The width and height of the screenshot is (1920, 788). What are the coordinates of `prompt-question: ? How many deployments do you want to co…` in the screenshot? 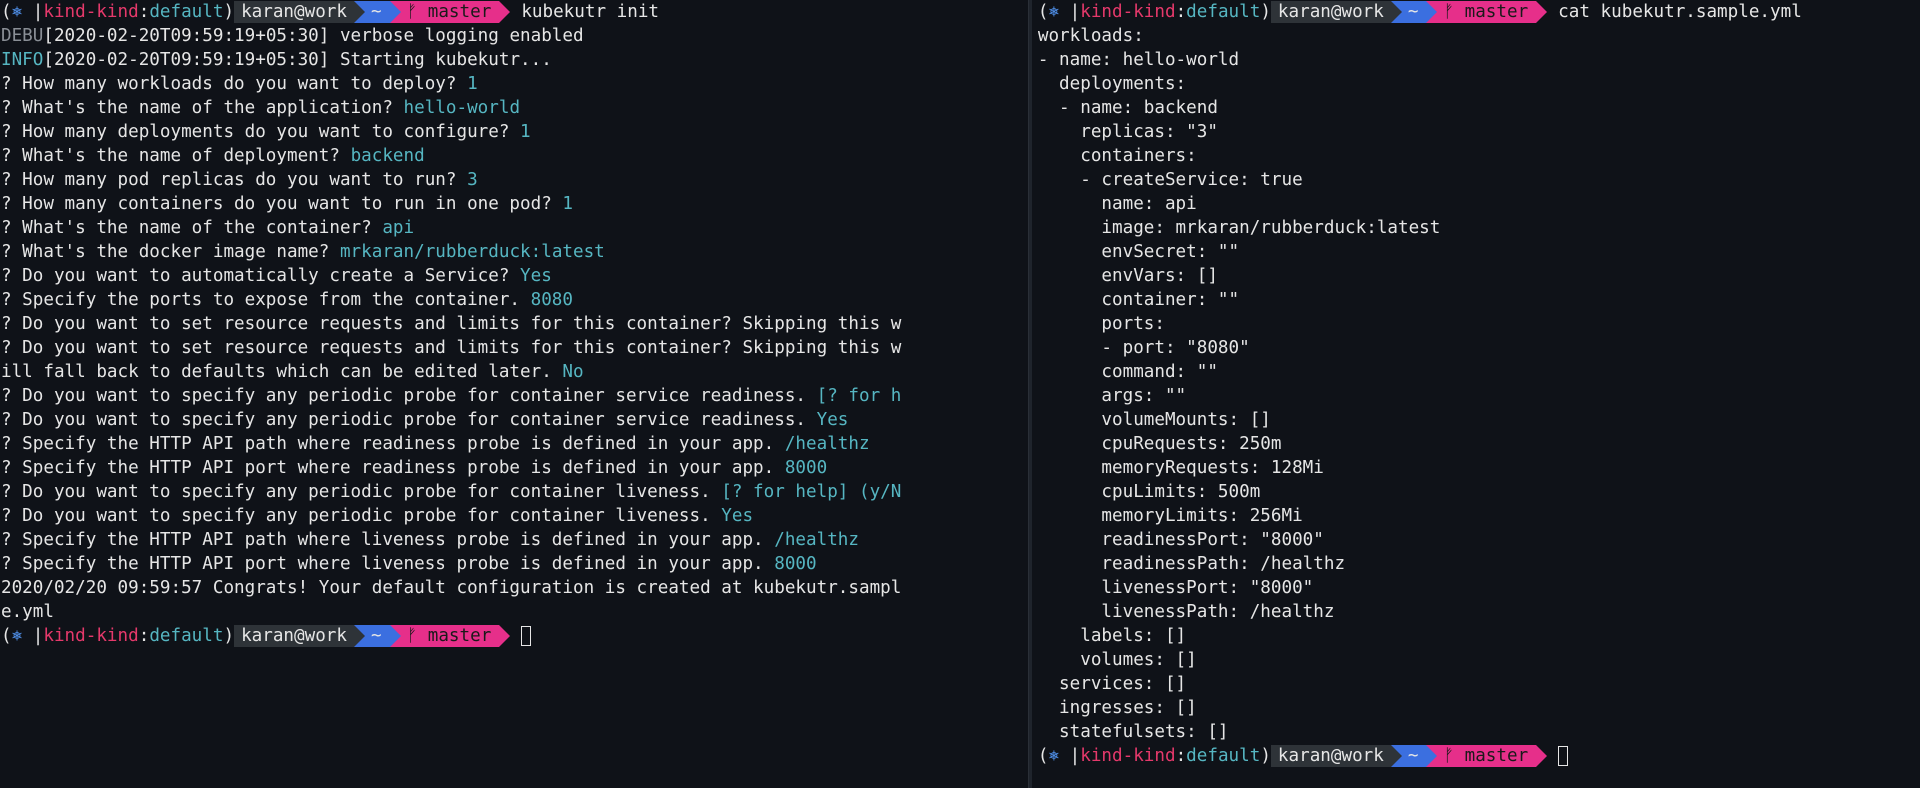 It's located at (514, 132).